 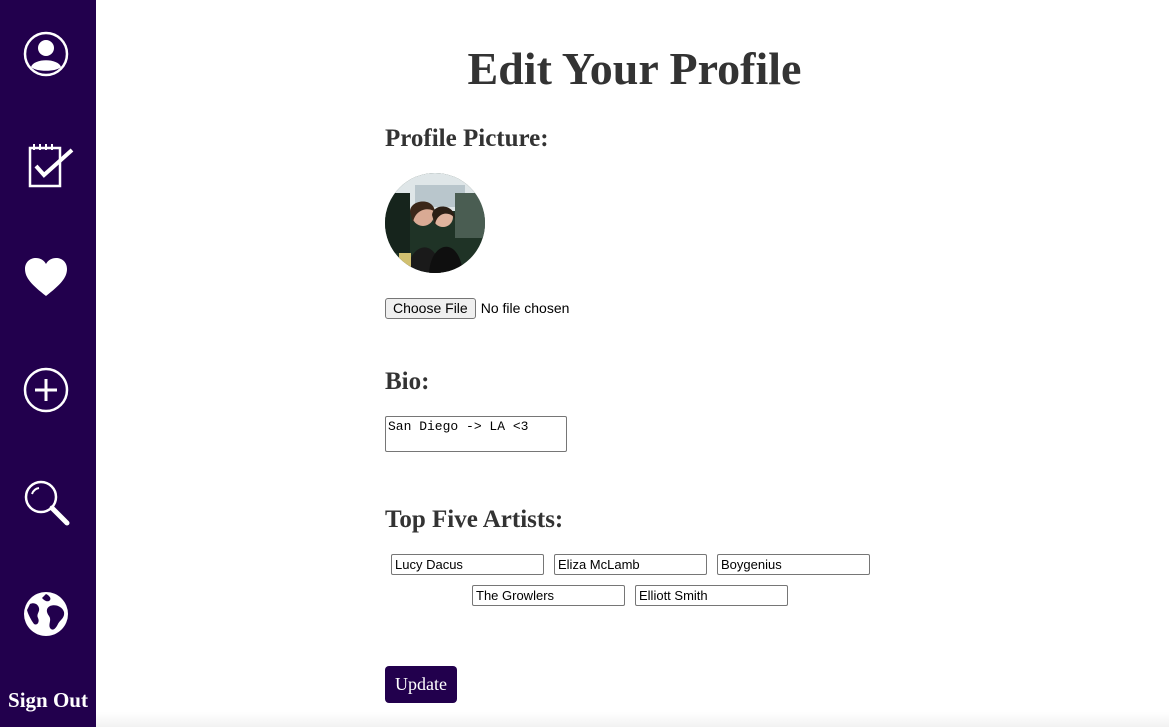 What do you see at coordinates (467, 138) in the screenshot?
I see `profile-picture-heading: Profile Picture:` at bounding box center [467, 138].